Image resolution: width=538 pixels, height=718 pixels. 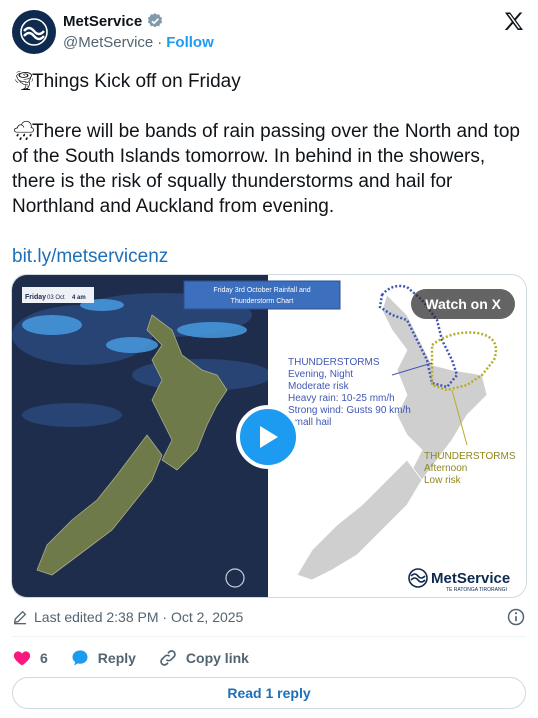 I want to click on play-icon, so click(x=269, y=437).